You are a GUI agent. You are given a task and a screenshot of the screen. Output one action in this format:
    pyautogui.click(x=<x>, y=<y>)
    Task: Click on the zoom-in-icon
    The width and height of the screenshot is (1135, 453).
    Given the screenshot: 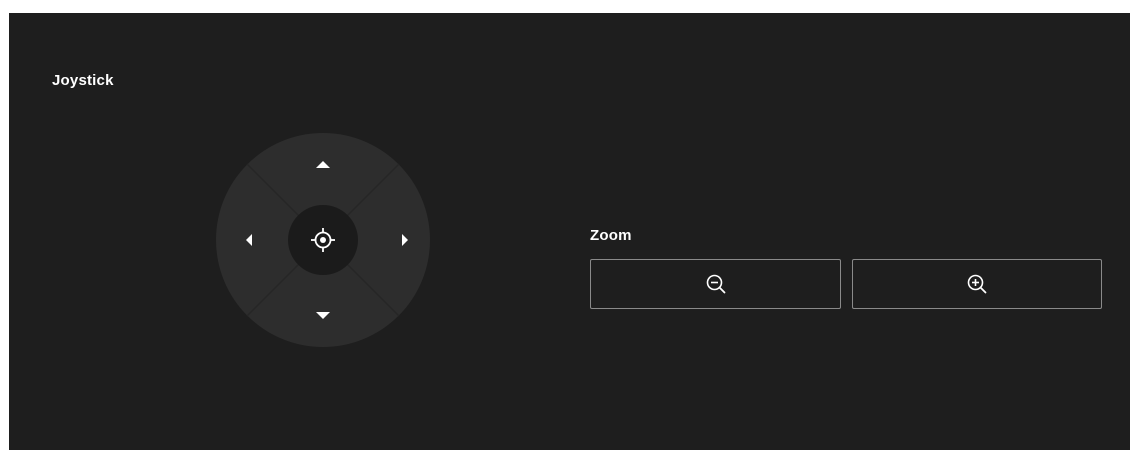 What is the action you would take?
    pyautogui.click(x=977, y=284)
    